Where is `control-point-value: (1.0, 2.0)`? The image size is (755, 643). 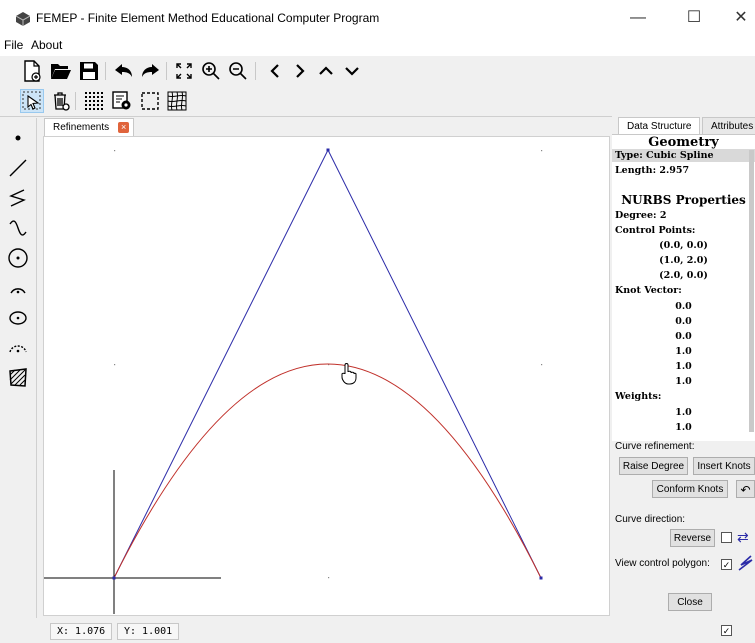 control-point-value: (1.0, 2.0) is located at coordinates (683, 260).